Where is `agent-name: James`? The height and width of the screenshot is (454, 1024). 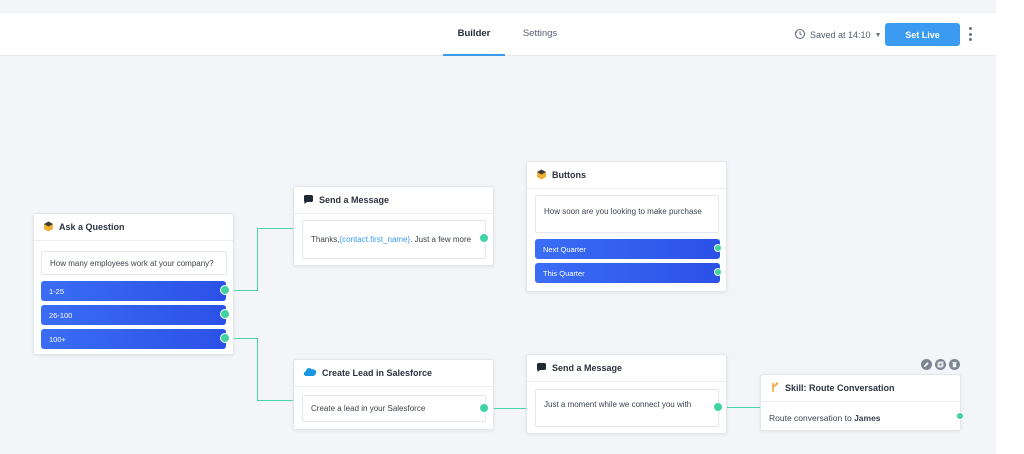
agent-name: James is located at coordinates (867, 418).